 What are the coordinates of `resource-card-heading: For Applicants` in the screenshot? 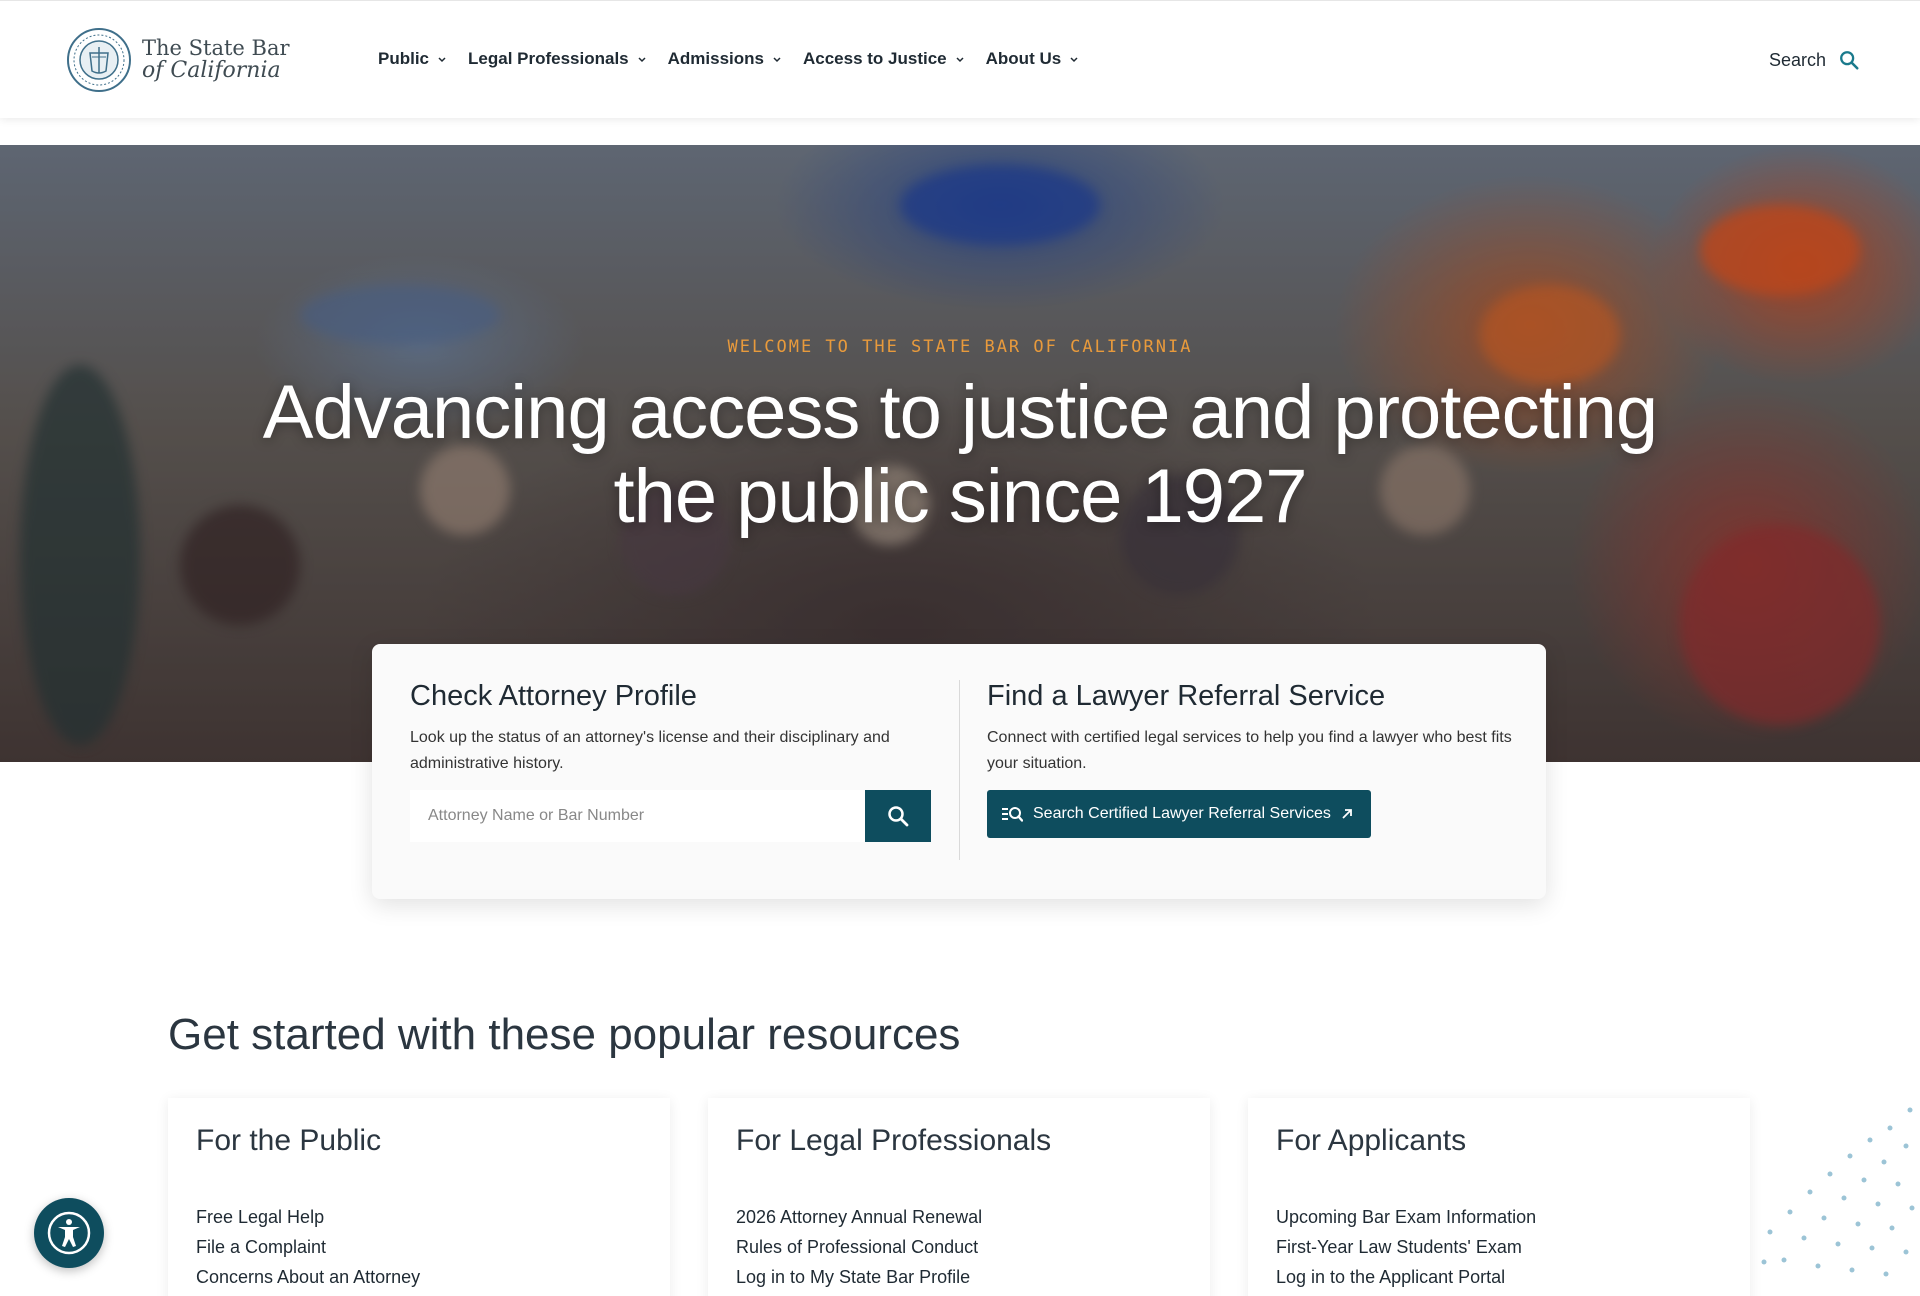 It's located at (1371, 1140).